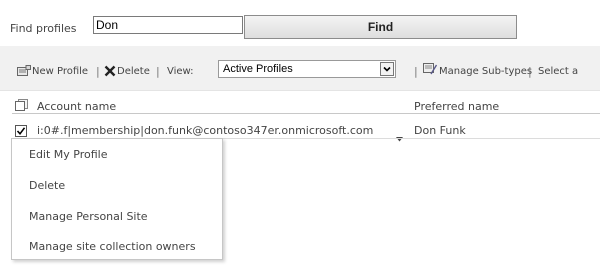  I want to click on view-select-value: Active Profiles, so click(258, 69).